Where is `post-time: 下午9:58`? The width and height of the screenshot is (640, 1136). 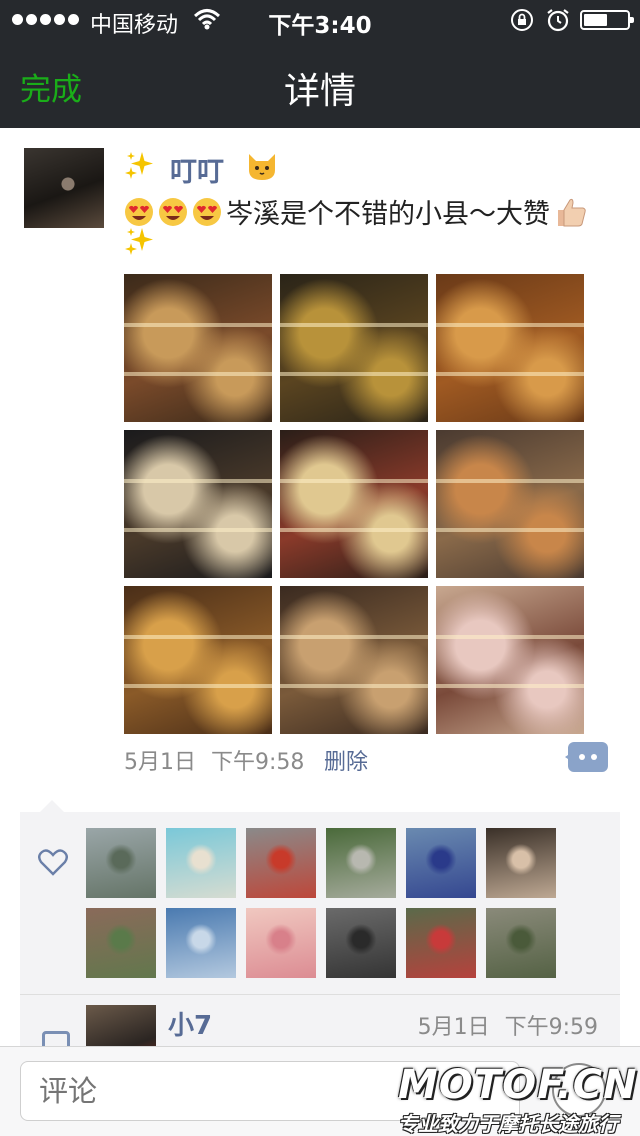 post-time: 下午9:58 is located at coordinates (258, 762).